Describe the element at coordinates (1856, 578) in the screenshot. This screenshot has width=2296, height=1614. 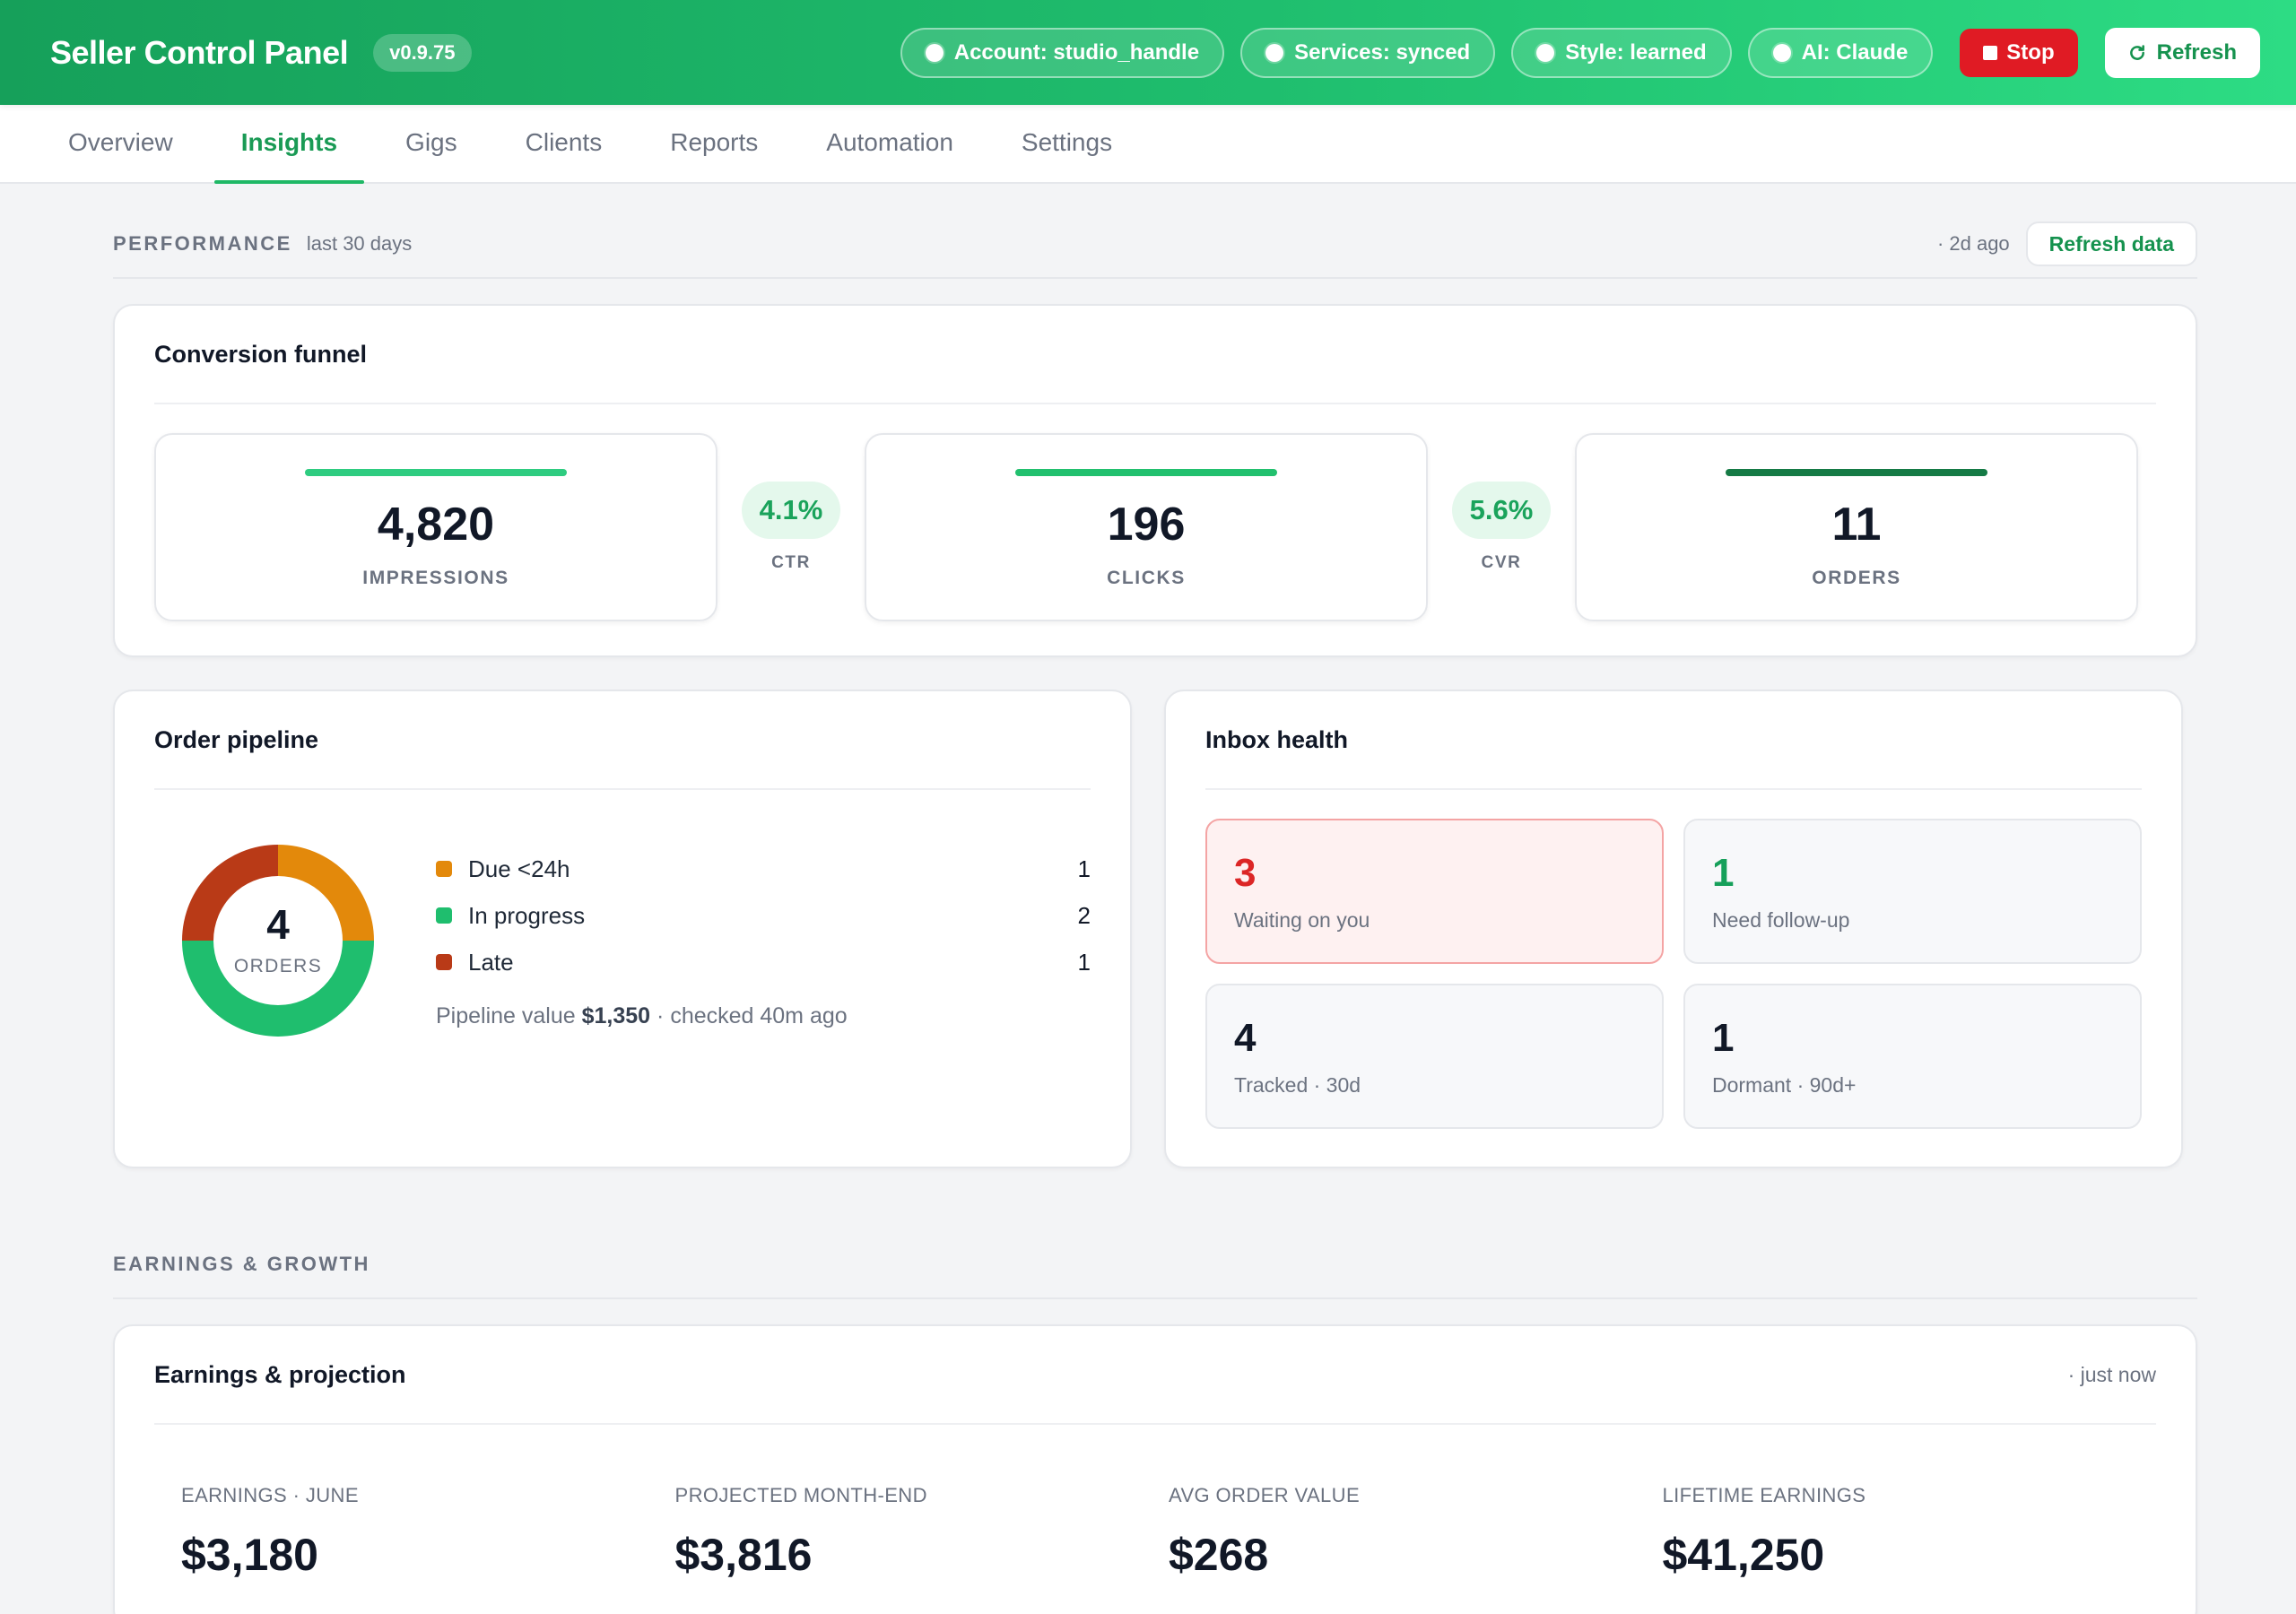
I see `funnel-label: ORDERS` at that location.